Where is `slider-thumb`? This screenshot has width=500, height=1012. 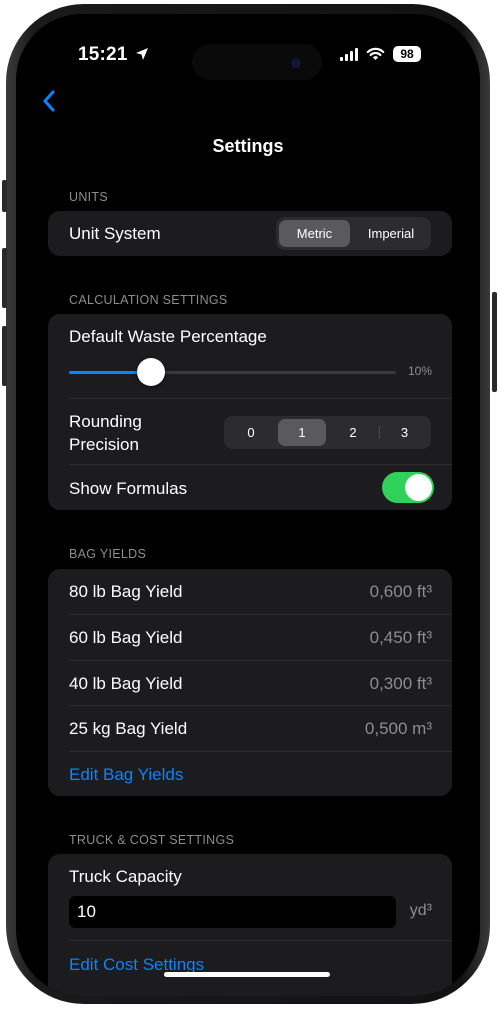
slider-thumb is located at coordinates (150, 372).